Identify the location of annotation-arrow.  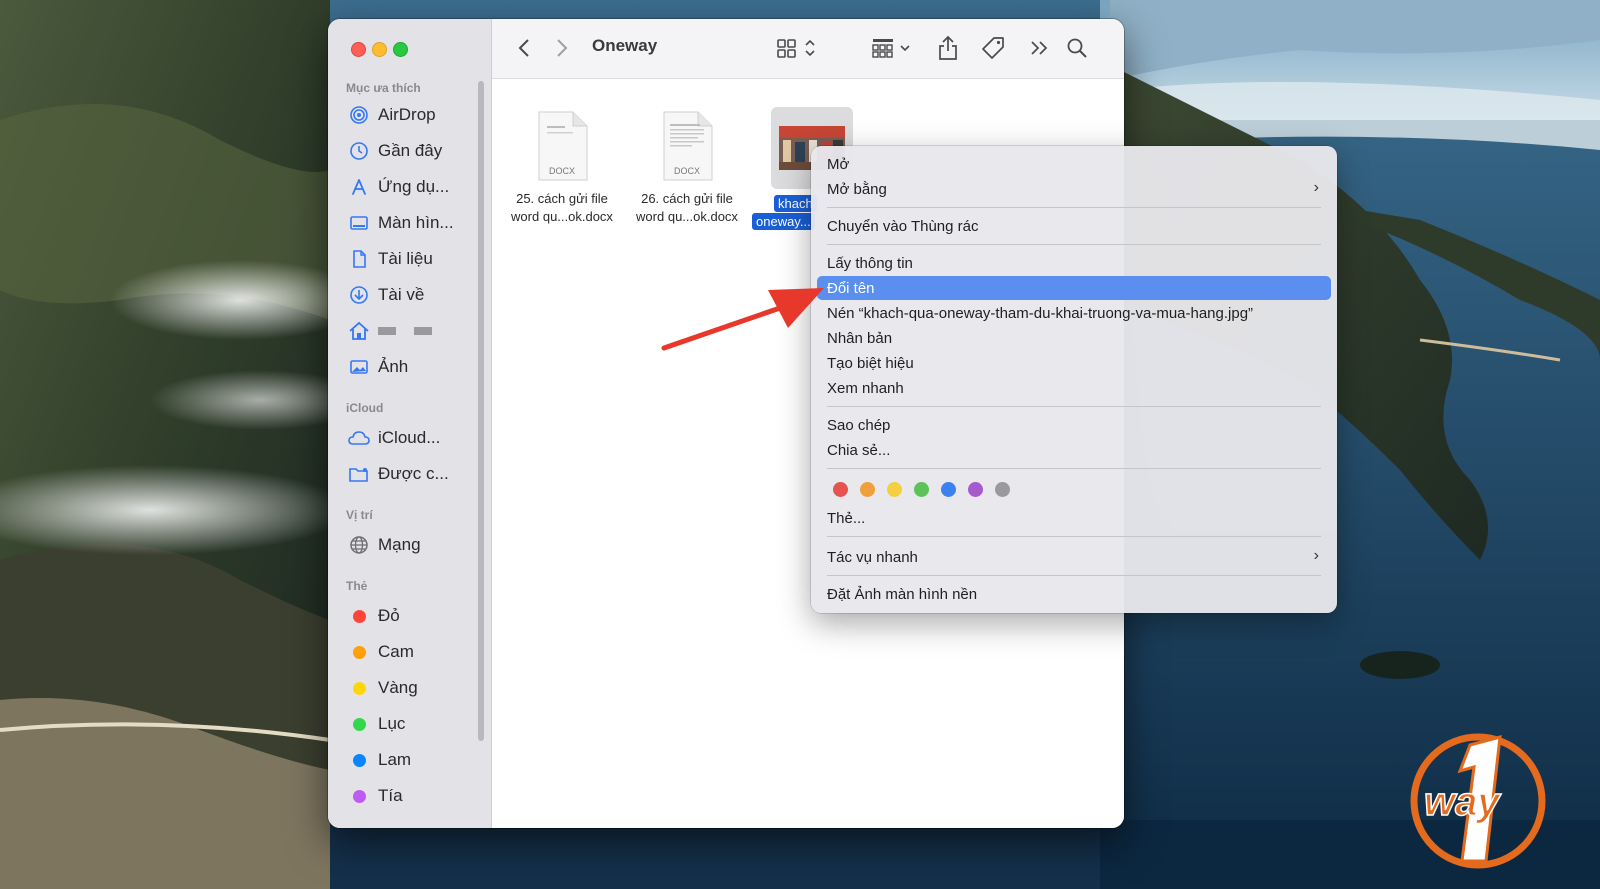
(742, 319).